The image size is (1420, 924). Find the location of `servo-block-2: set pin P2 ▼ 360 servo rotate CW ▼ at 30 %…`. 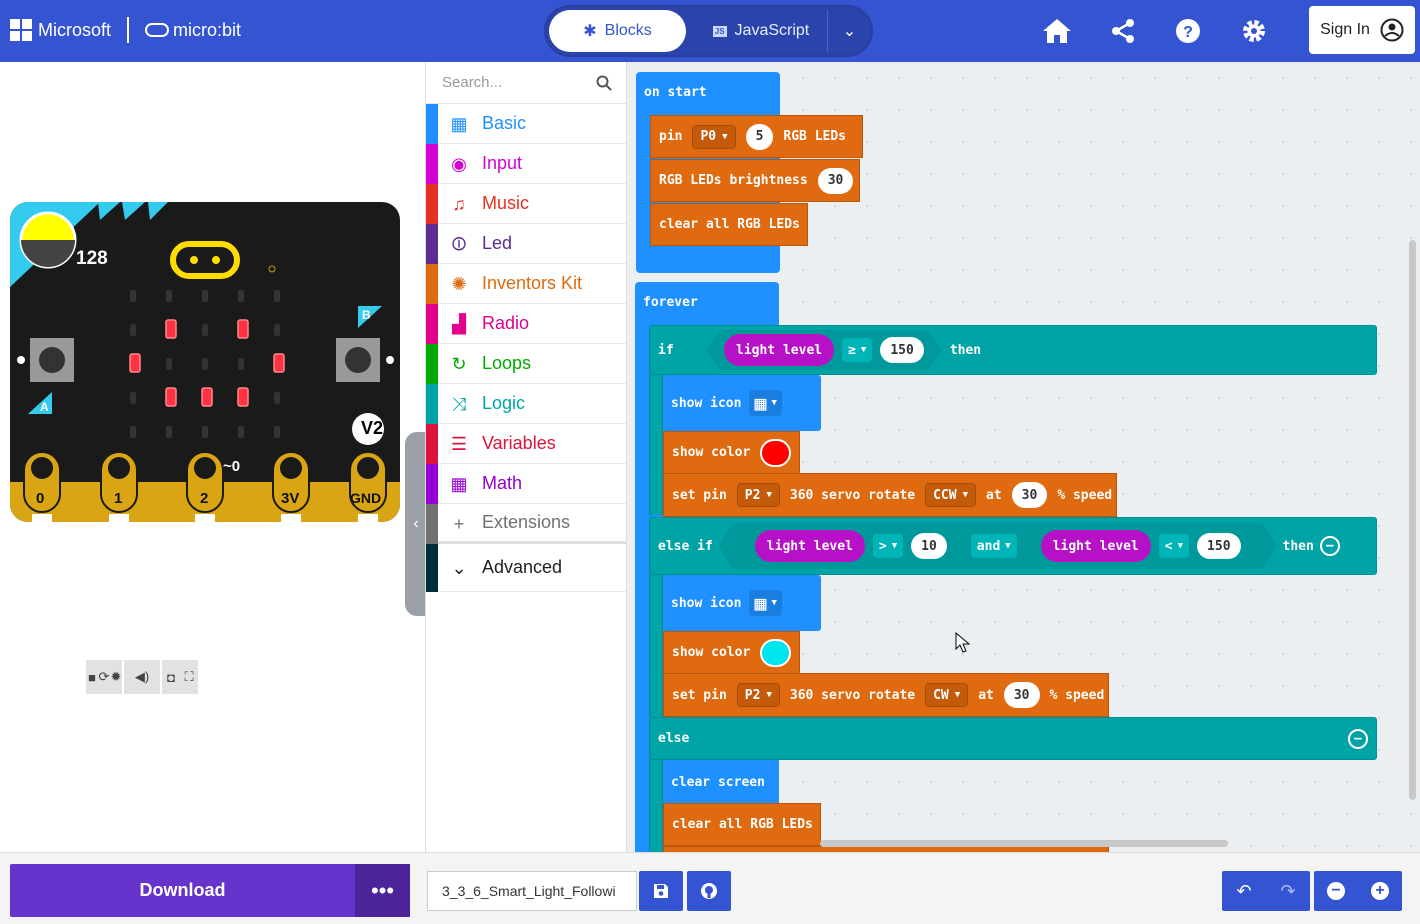

servo-block-2: set pin P2 ▼ 360 servo rotate CW ▼ at 30 %… is located at coordinates (886, 695).